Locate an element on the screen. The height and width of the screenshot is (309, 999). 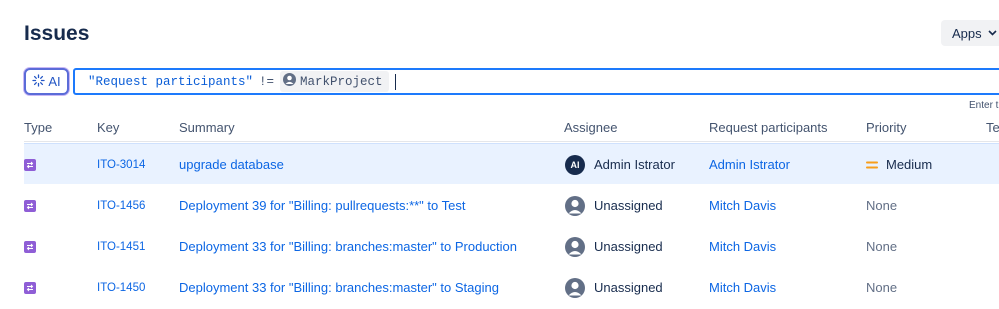
chevron-down-icon is located at coordinates (992, 33).